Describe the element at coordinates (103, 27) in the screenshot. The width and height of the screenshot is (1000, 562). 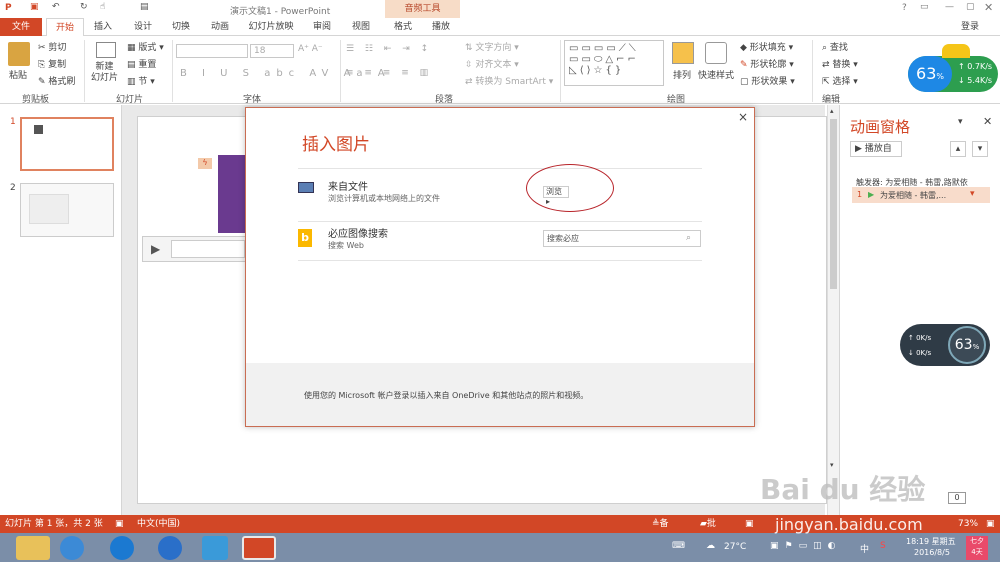
I see `tab-insert: 插入` at that location.